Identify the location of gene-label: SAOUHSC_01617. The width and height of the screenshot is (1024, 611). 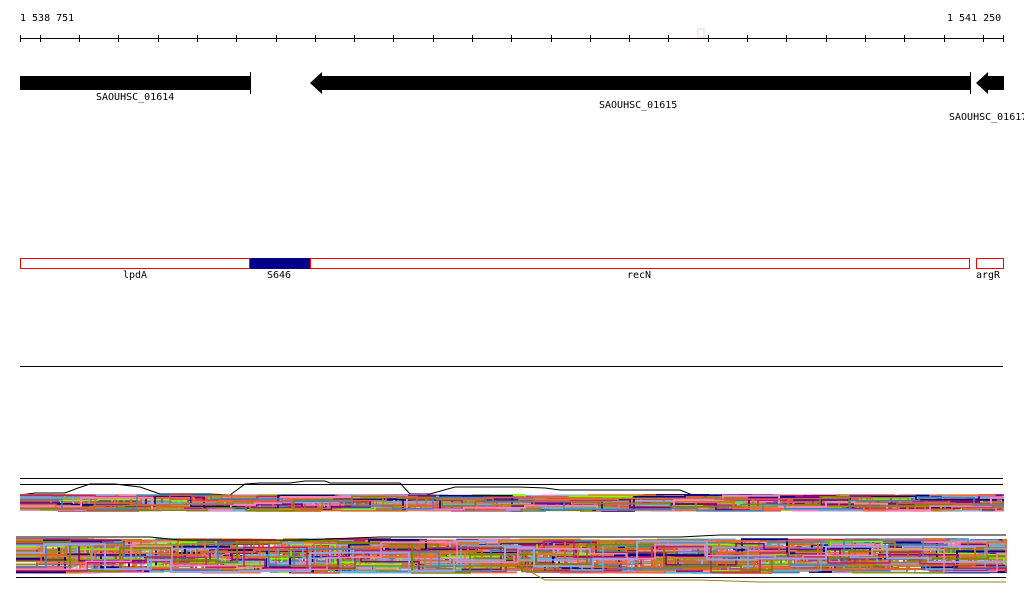
(986, 117).